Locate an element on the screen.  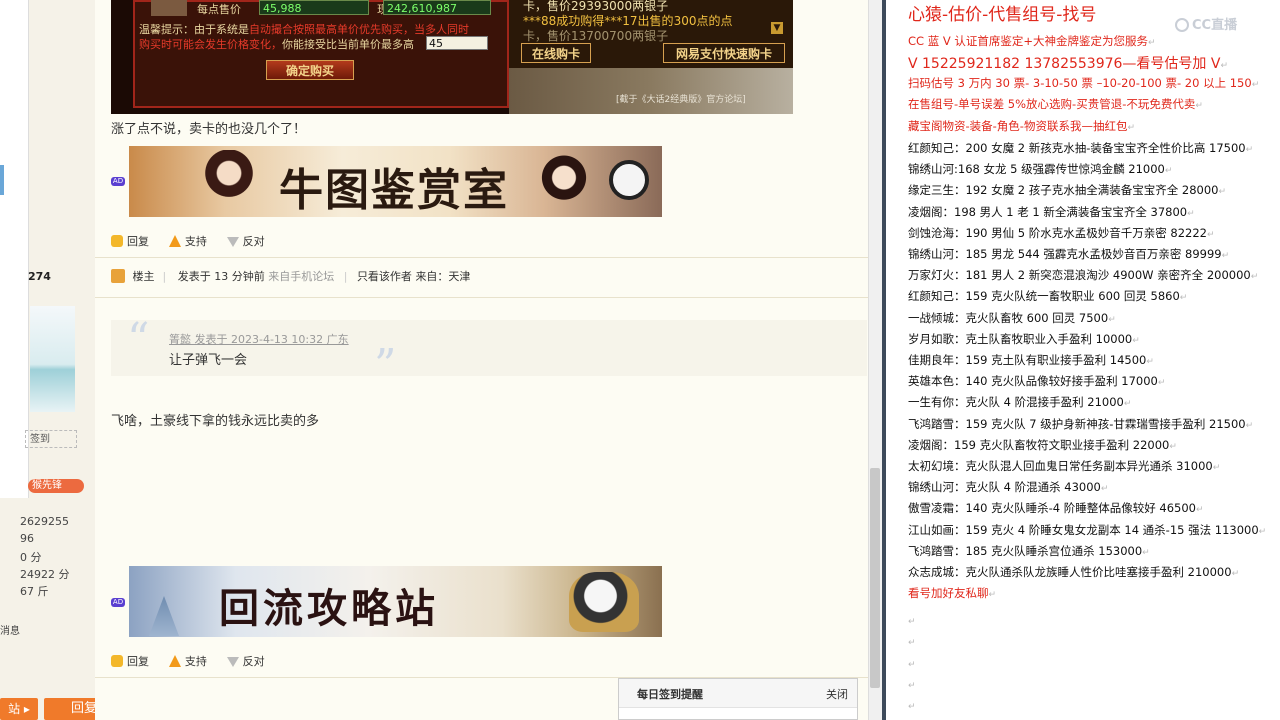
post-meta-row: 楼主 | 发表于 13 分钟前 来自手机论坛 | 只看该作者 来自：天津 is located at coordinates (290, 276).